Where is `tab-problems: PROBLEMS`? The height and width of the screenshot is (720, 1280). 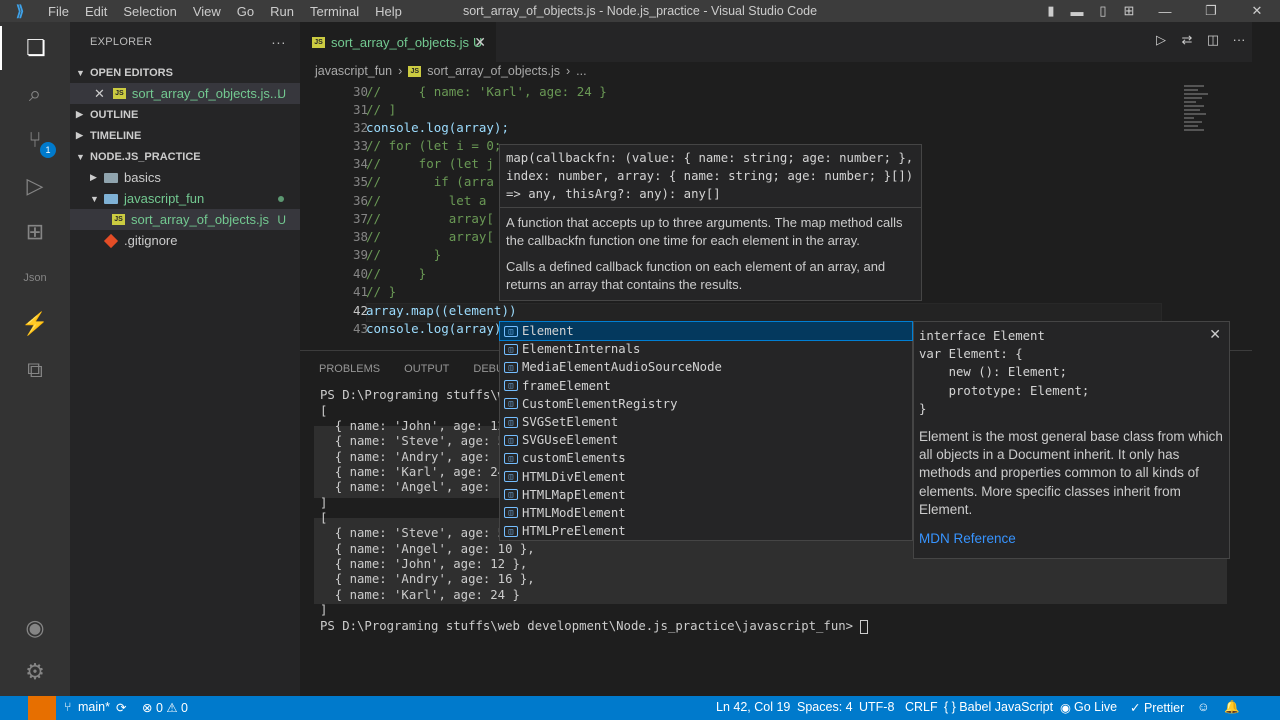 tab-problems: PROBLEMS is located at coordinates (349, 369).